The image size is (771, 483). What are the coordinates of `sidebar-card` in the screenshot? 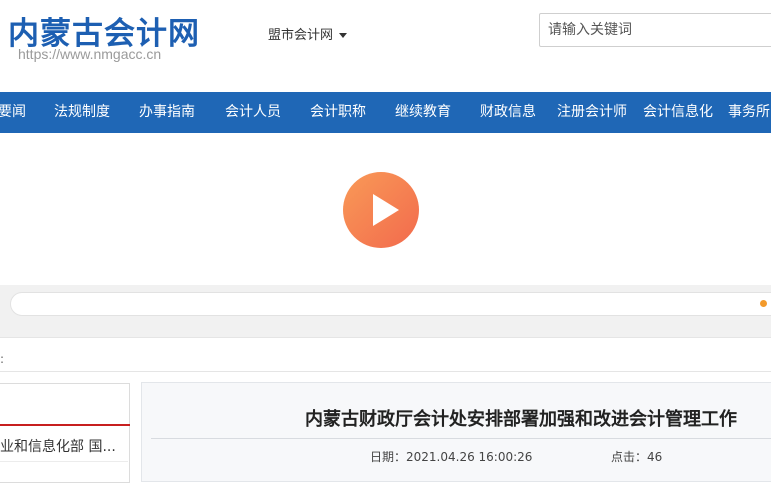 It's located at (65, 433).